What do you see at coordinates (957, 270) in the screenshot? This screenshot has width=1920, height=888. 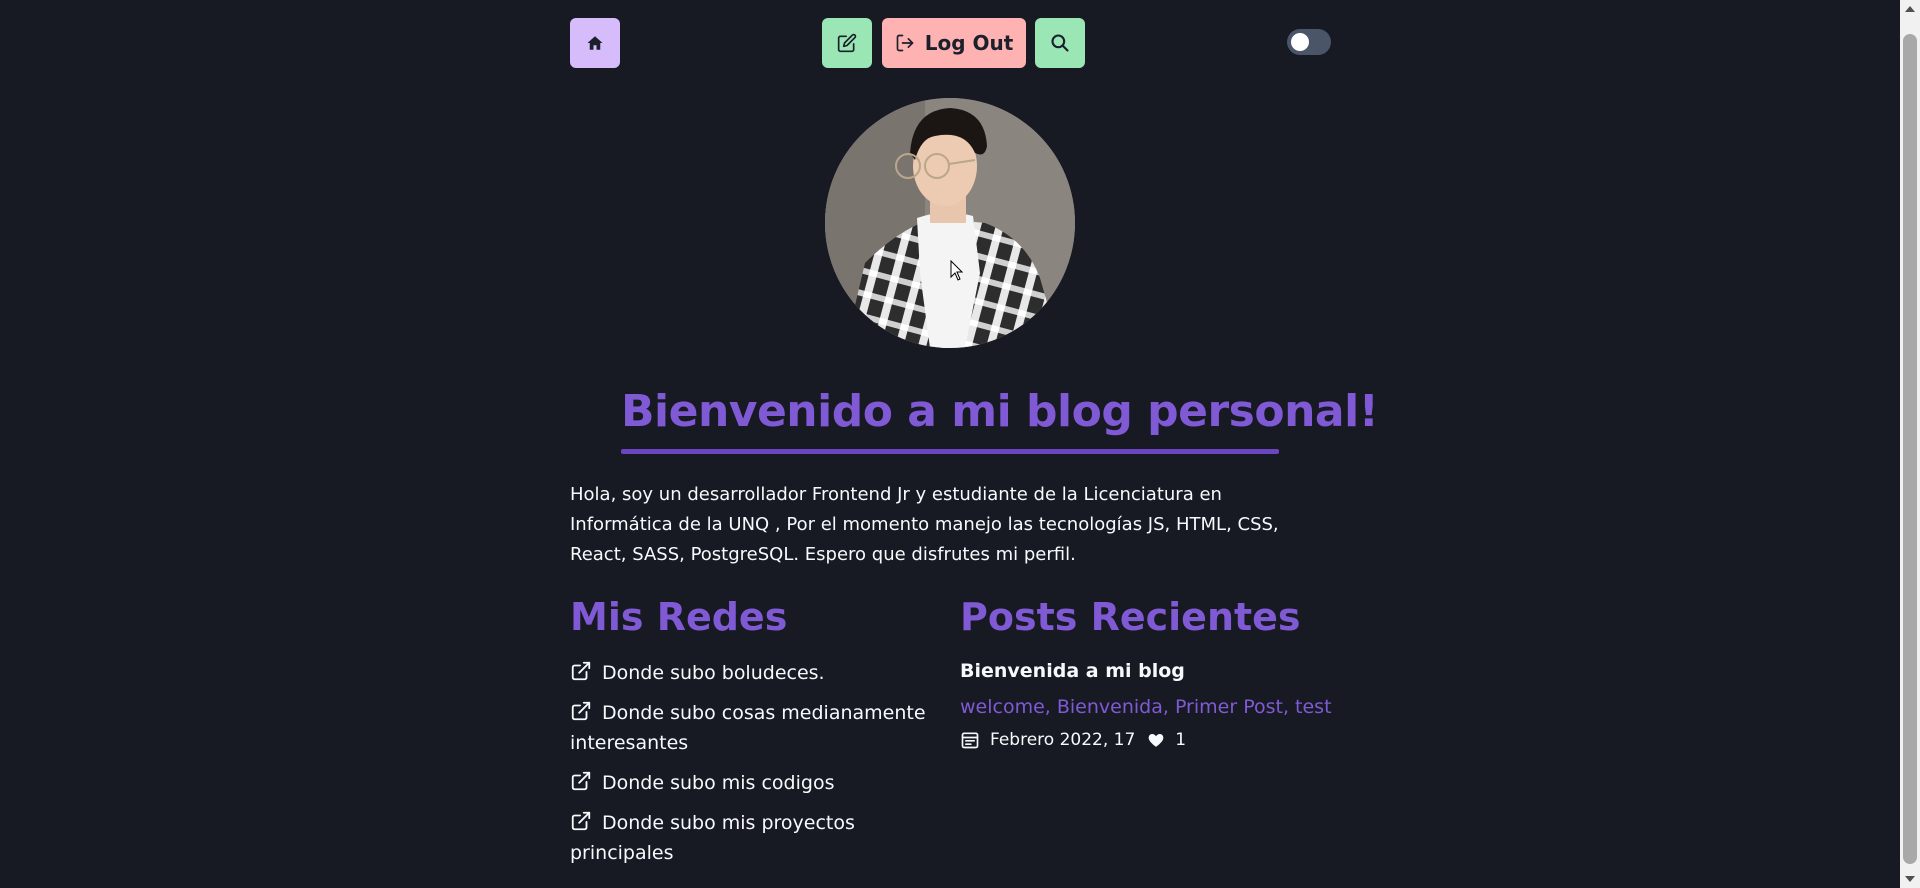 I see `mouse-cursor-icon` at bounding box center [957, 270].